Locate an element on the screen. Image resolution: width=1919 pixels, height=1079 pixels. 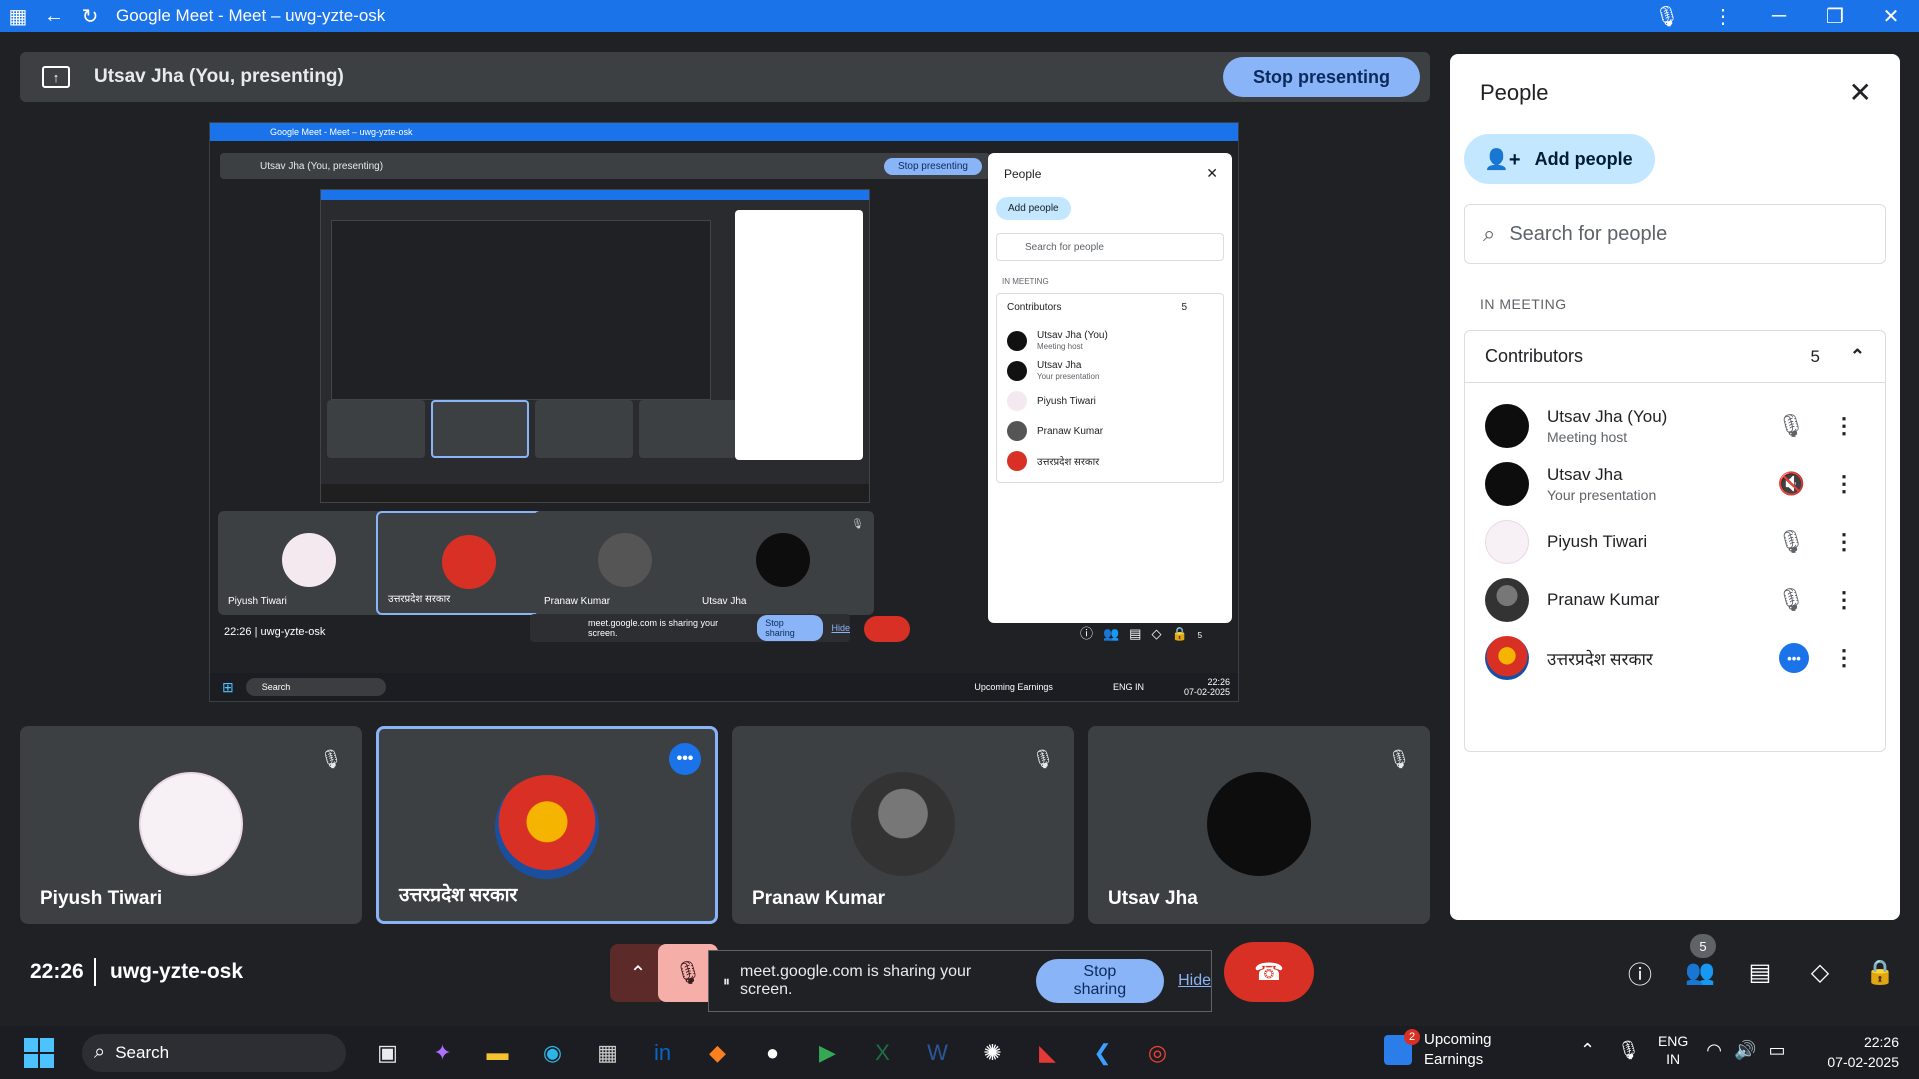
nested-screen-preview is located at coordinates (595, 346).